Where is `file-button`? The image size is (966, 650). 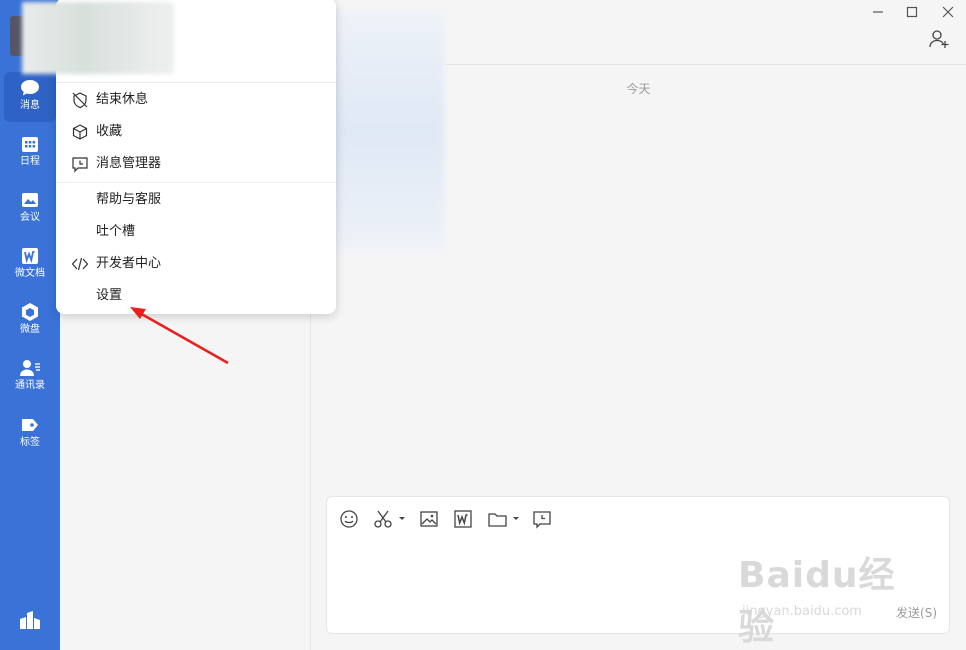 file-button is located at coordinates (504, 519).